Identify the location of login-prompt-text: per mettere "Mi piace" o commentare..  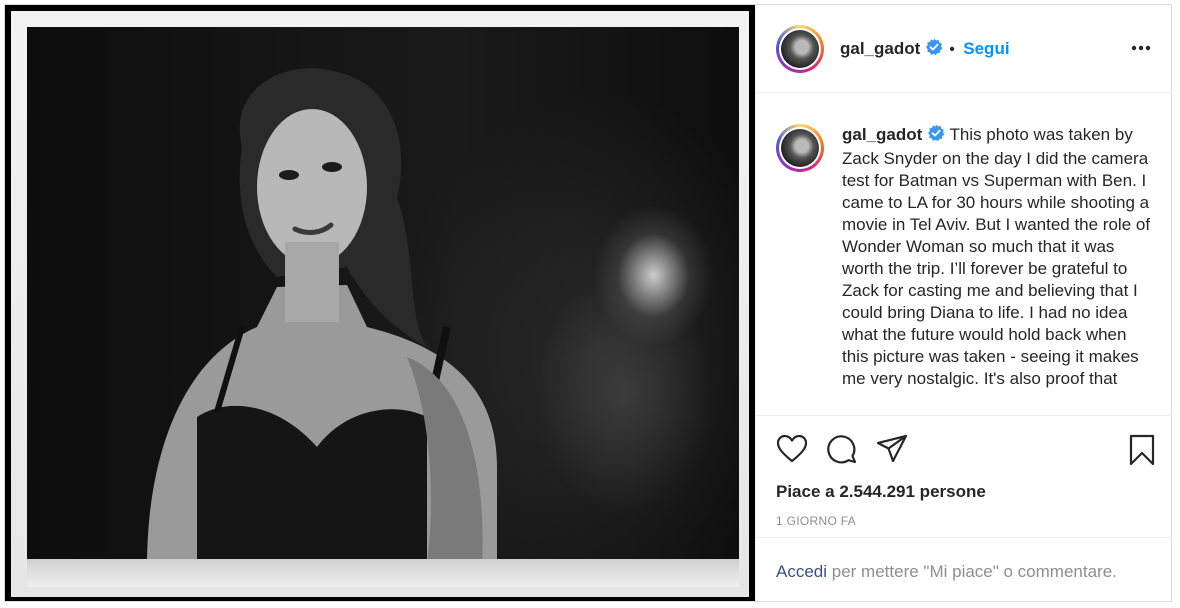
(974, 571).